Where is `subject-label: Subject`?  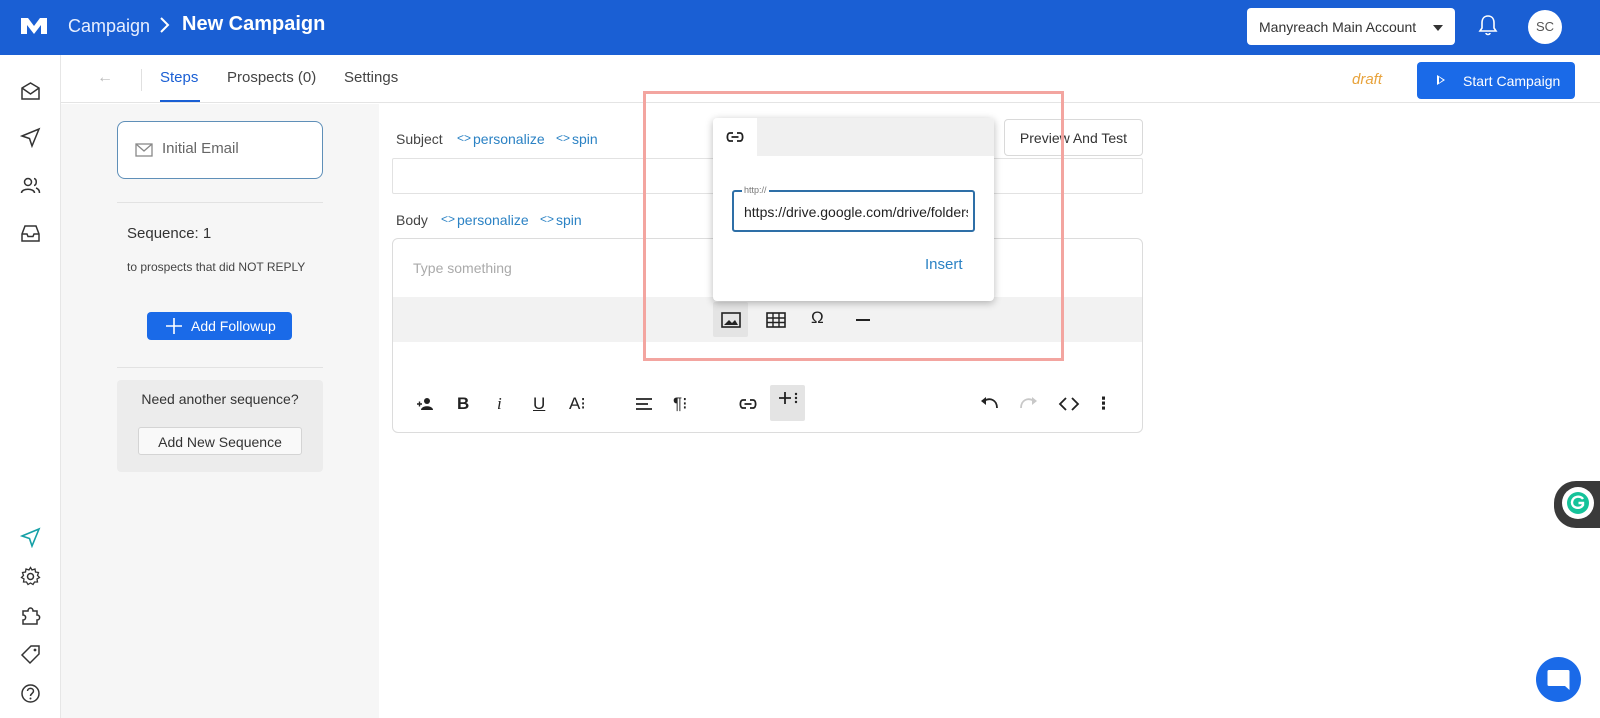
subject-label: Subject is located at coordinates (419, 139).